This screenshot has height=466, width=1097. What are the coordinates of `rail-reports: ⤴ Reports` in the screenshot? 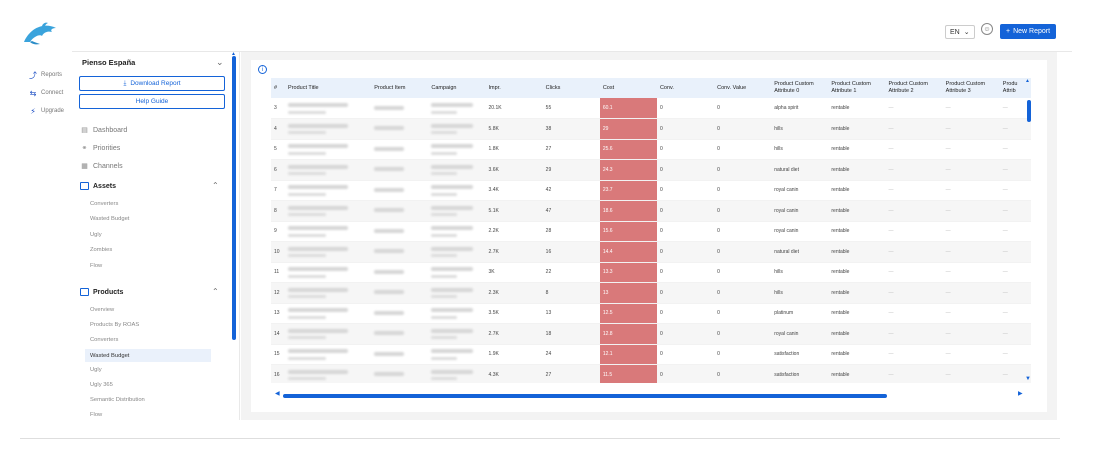 It's located at (45, 75).